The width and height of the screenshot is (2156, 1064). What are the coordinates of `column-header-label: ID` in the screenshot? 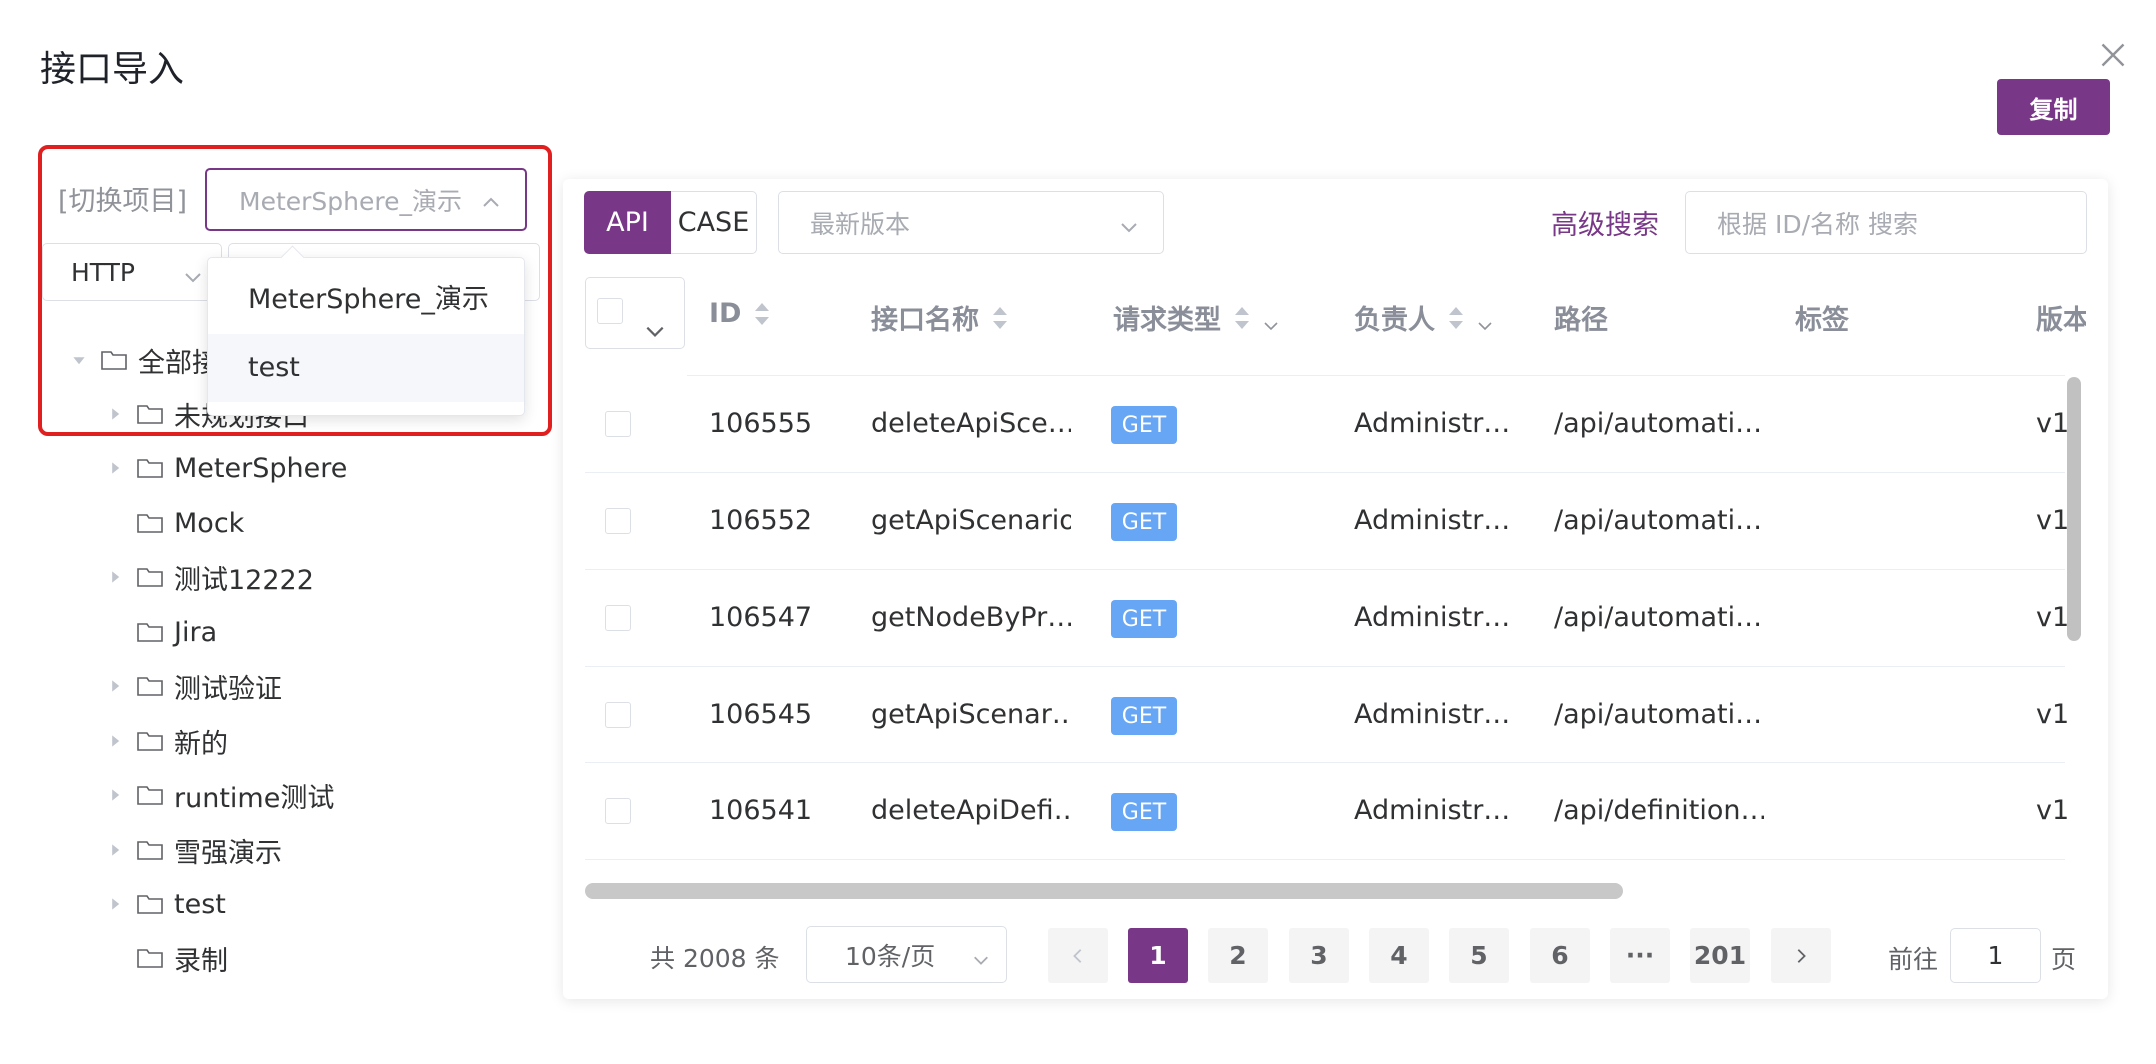 It's located at (725, 313).